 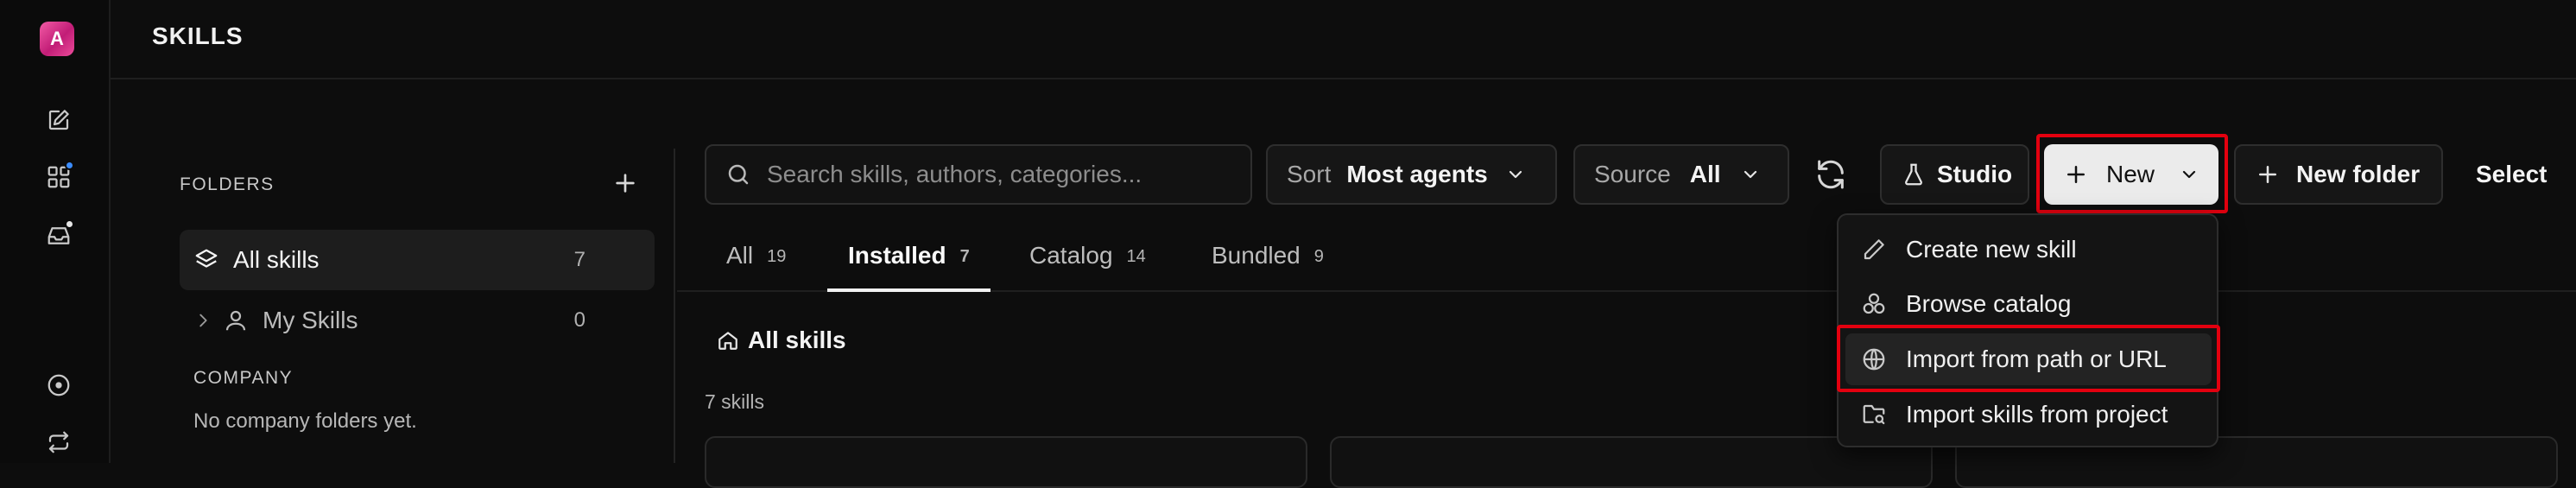 What do you see at coordinates (1874, 415) in the screenshot?
I see `folder-search-icon` at bounding box center [1874, 415].